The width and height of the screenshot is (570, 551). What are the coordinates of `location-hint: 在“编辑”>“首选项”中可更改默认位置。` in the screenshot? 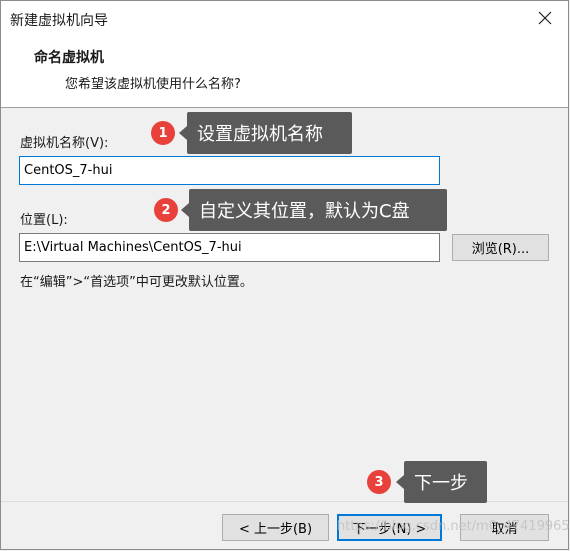 It's located at (136, 282).